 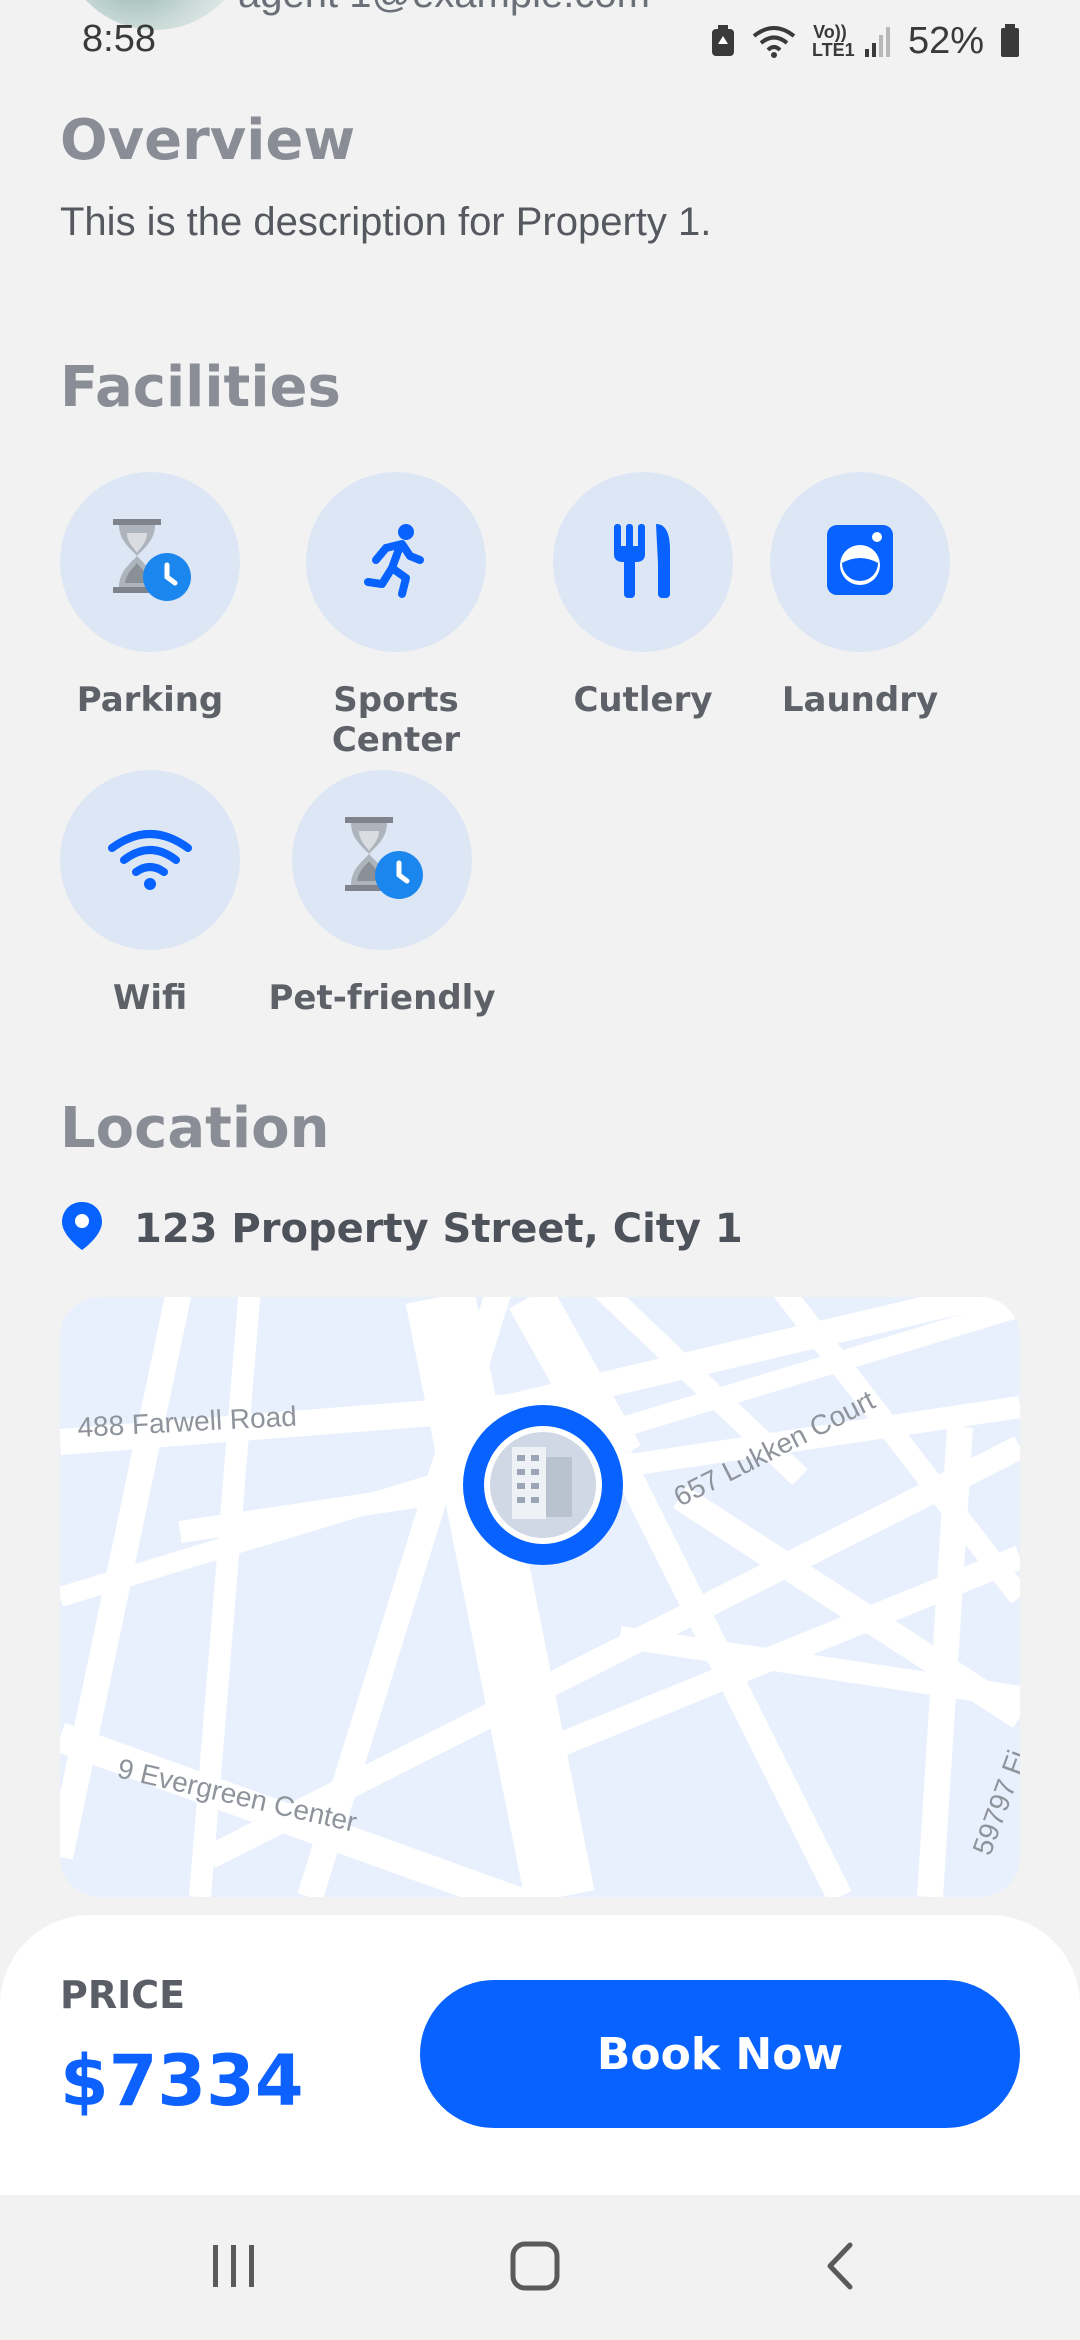 I want to click on book-now-button: Book Now, so click(x=720, y=2054).